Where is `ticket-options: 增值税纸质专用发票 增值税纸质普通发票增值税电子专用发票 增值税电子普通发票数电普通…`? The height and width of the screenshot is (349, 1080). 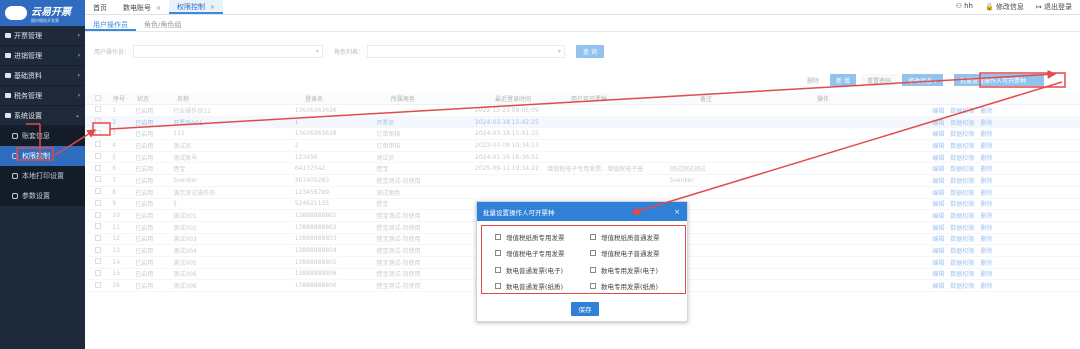
ticket-options: 增值税纸质专用发票 增值税纸质普通发票增值税电子专用发票 增值税电子普通发票数电普通… is located at coordinates (583, 259).